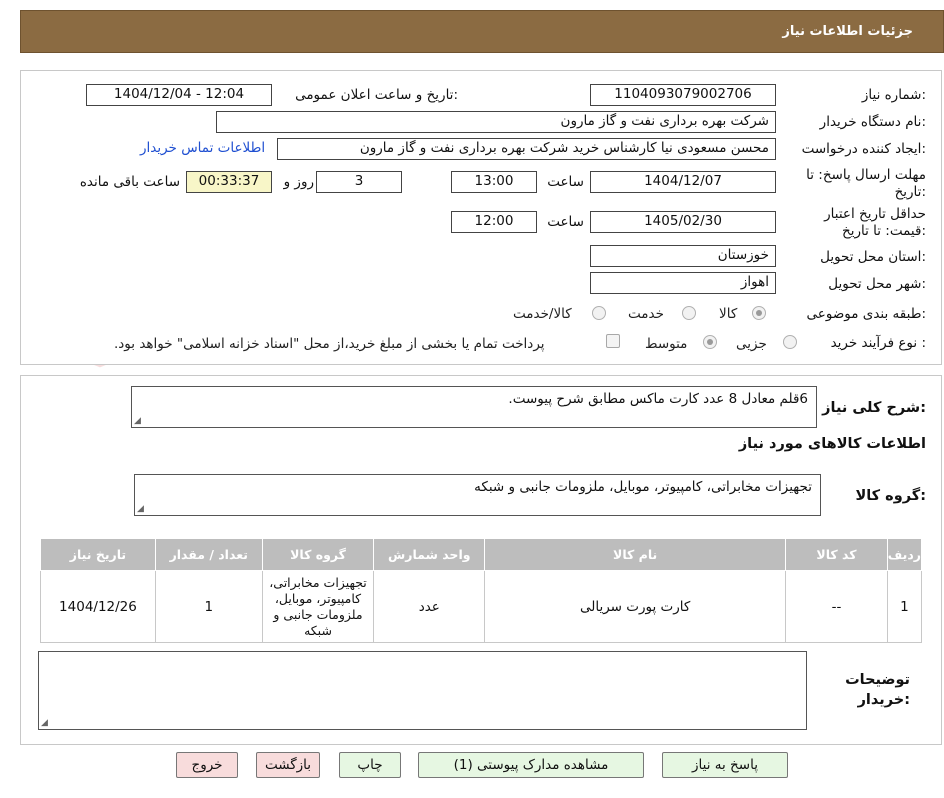  Describe the element at coordinates (877, 680) in the screenshot. I see `buyer-notes-label: توضیحات` at that location.